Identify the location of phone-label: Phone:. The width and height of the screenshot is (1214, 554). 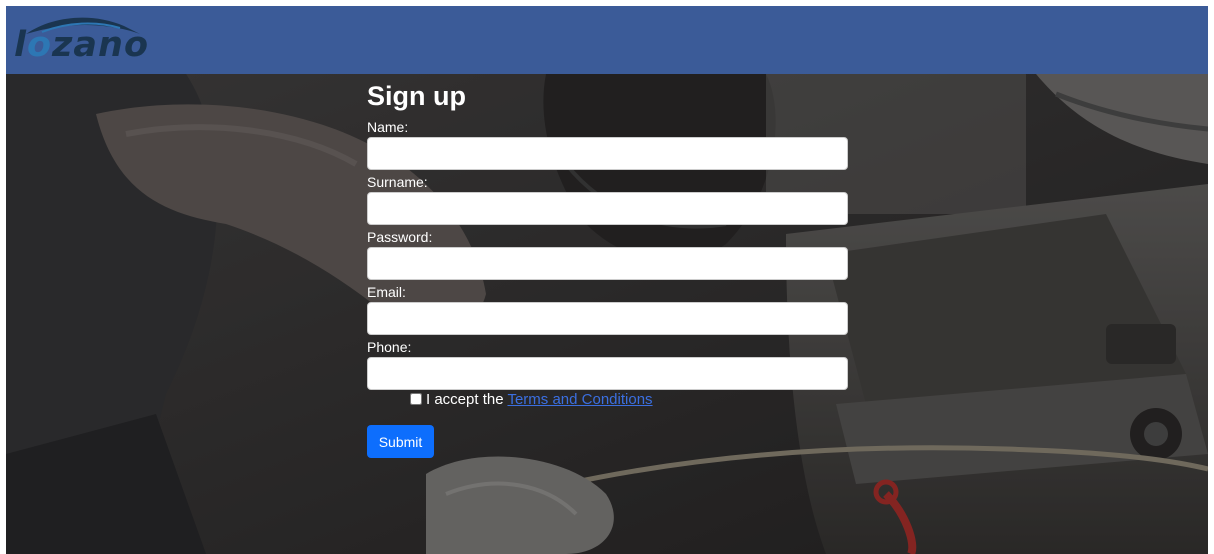
(389, 347).